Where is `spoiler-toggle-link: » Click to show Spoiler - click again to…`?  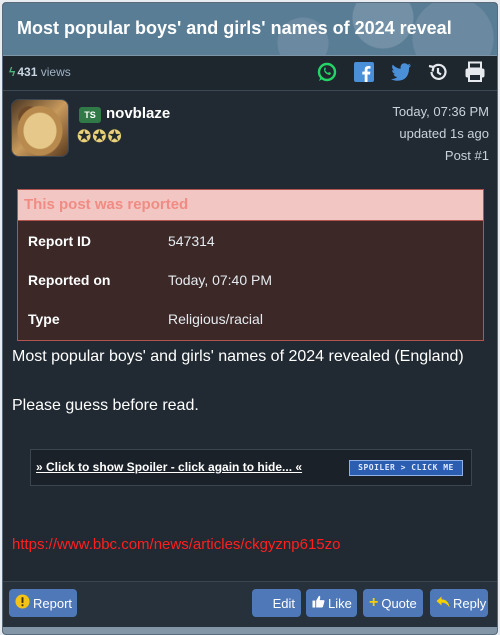
spoiler-toggle-link: » Click to show Spoiler - click again to… is located at coordinates (169, 467).